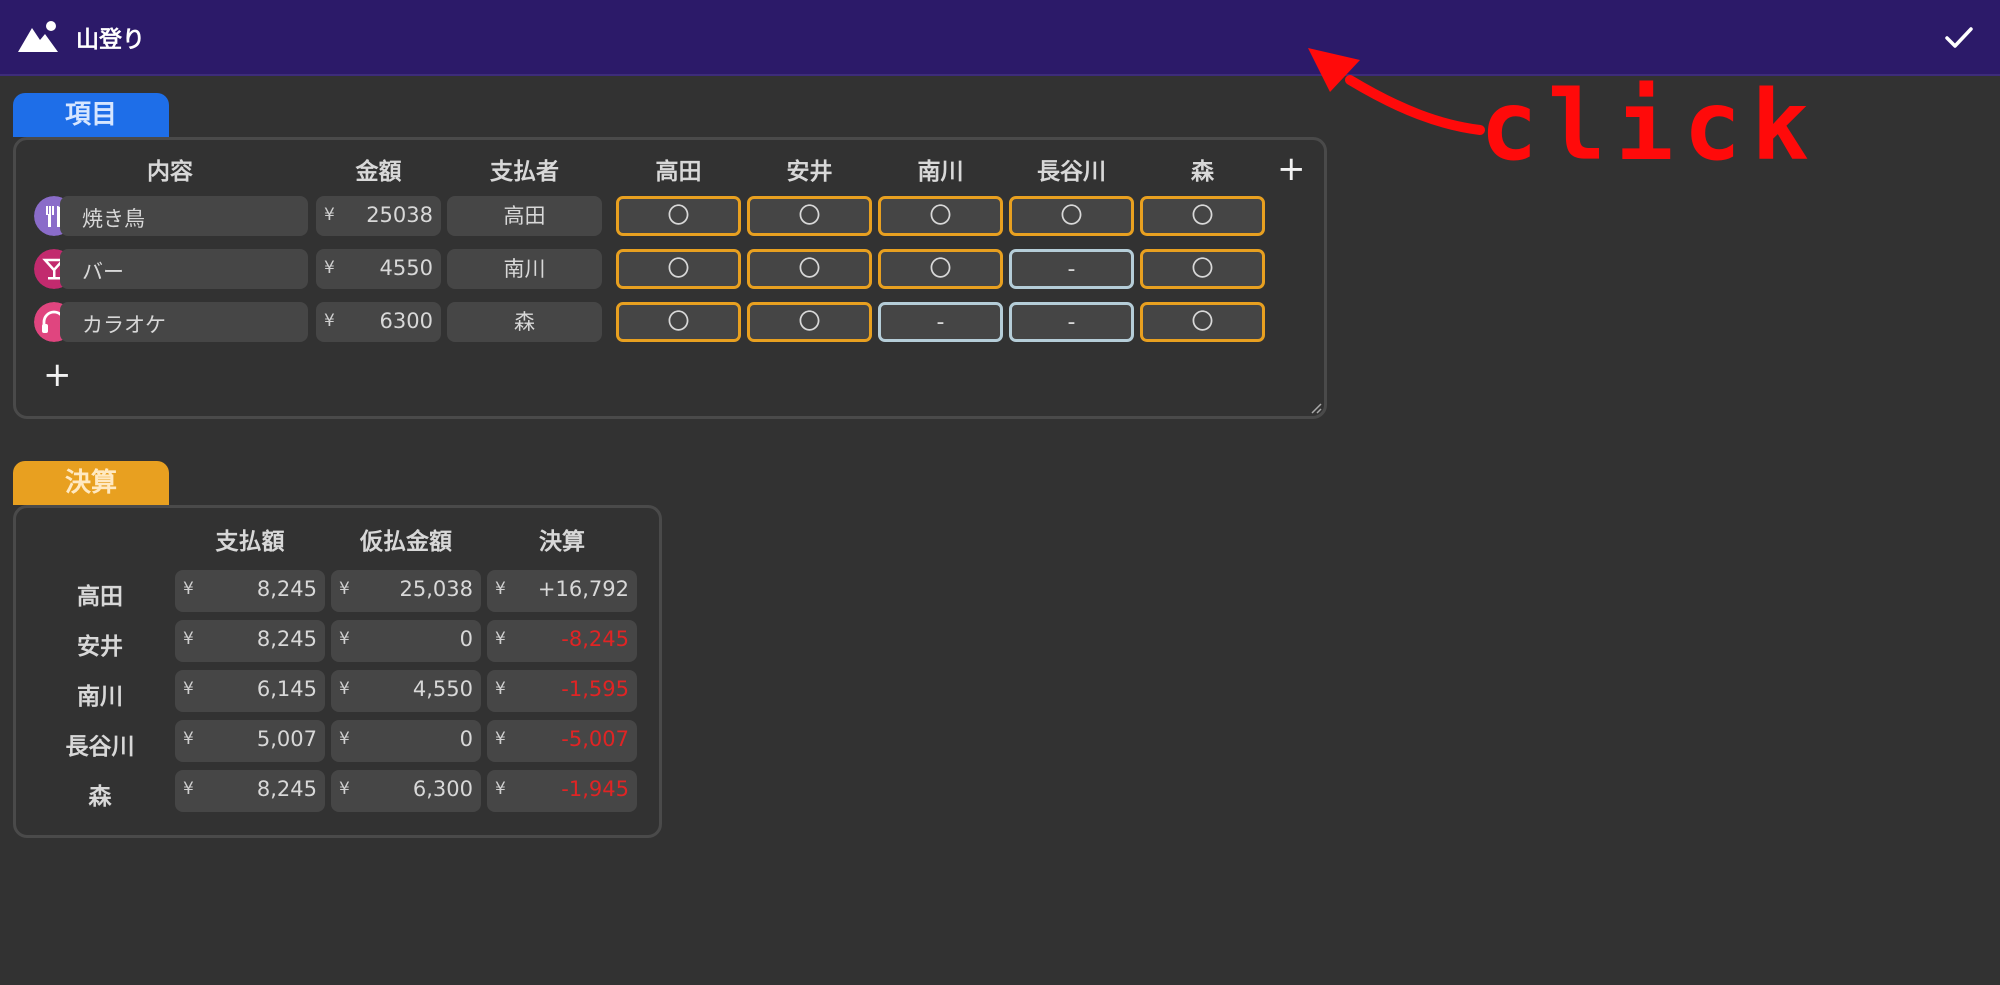 The height and width of the screenshot is (985, 2000). I want to click on balance-value: -1,595, so click(595, 689).